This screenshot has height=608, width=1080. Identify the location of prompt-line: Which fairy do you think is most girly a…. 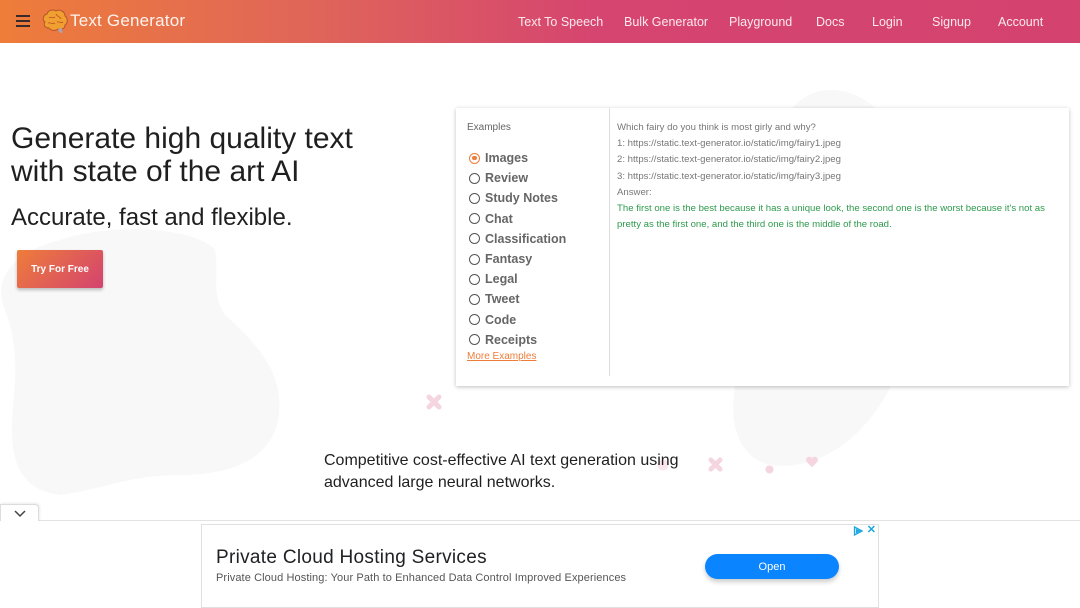
(716, 127).